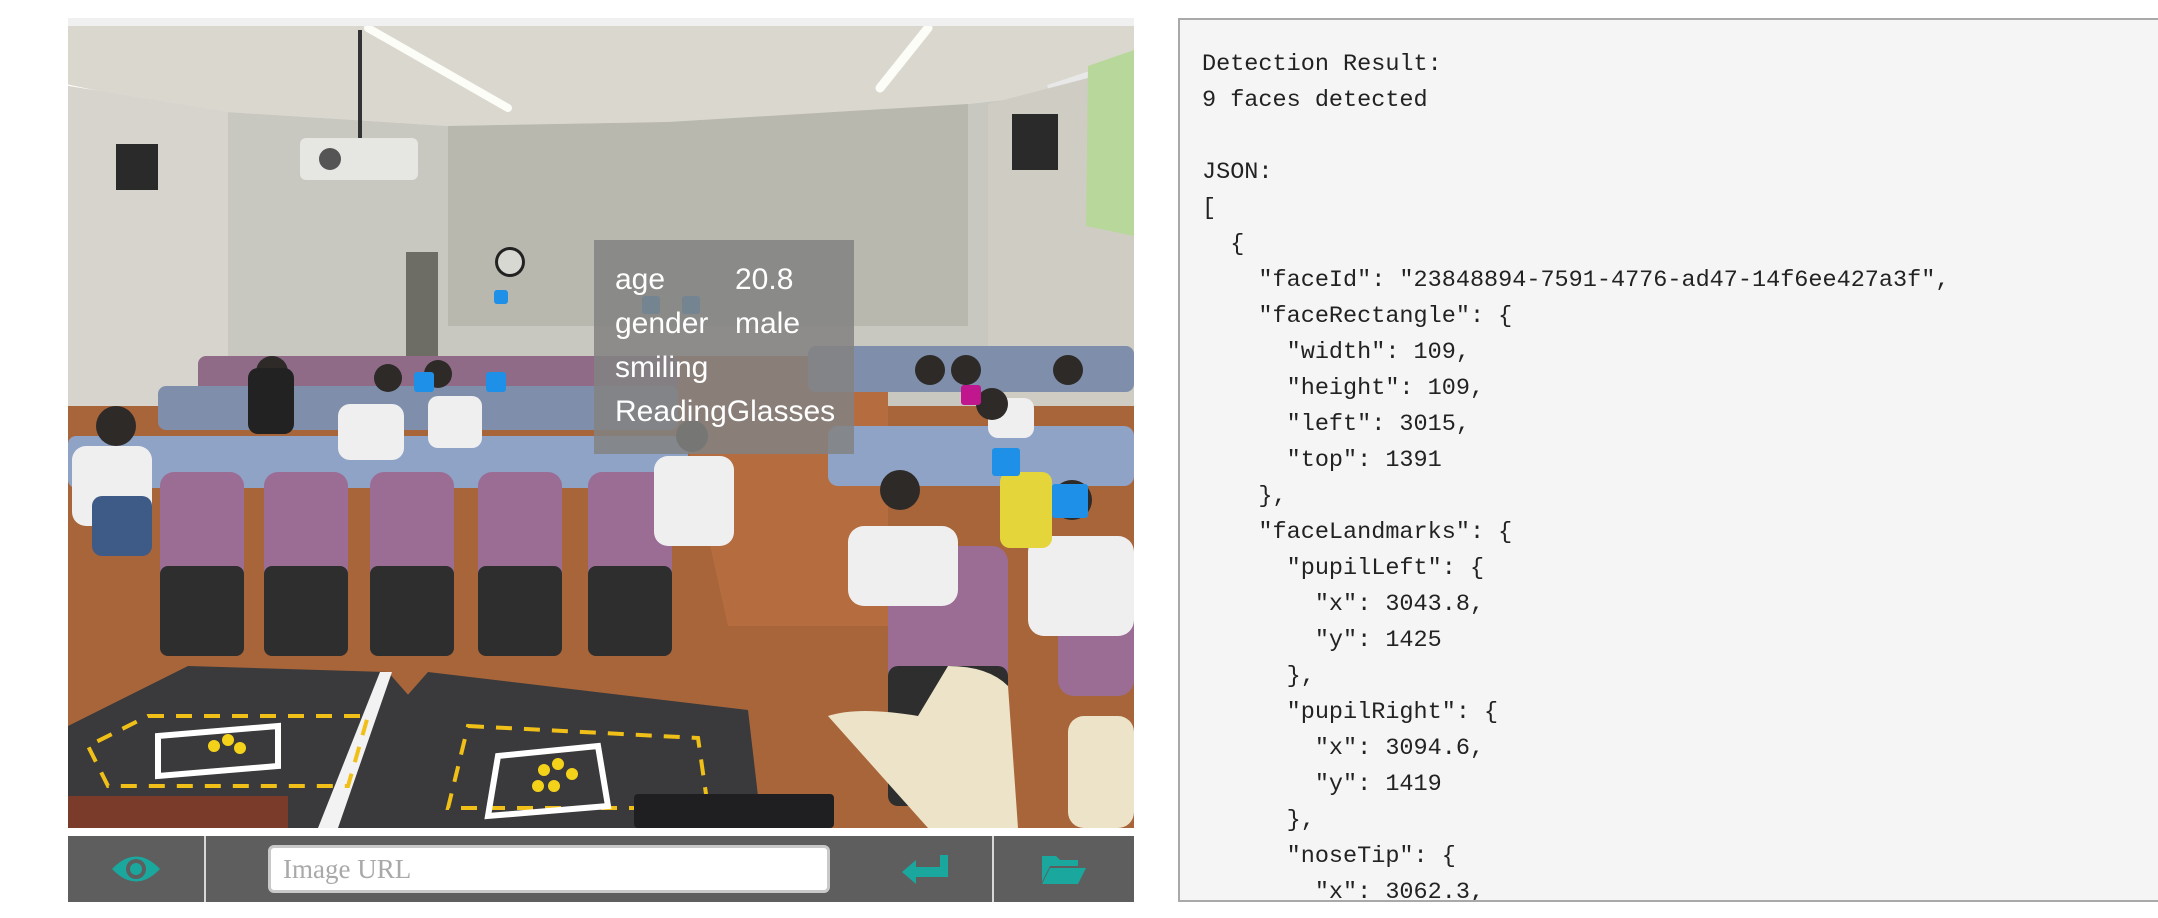  I want to click on tooltip-key: gender, so click(662, 323).